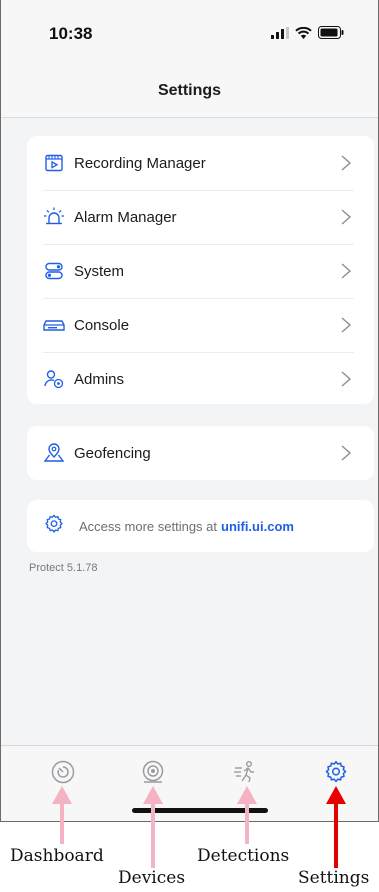  Describe the element at coordinates (153, 827) in the screenshot. I see `devices-arrow` at that location.